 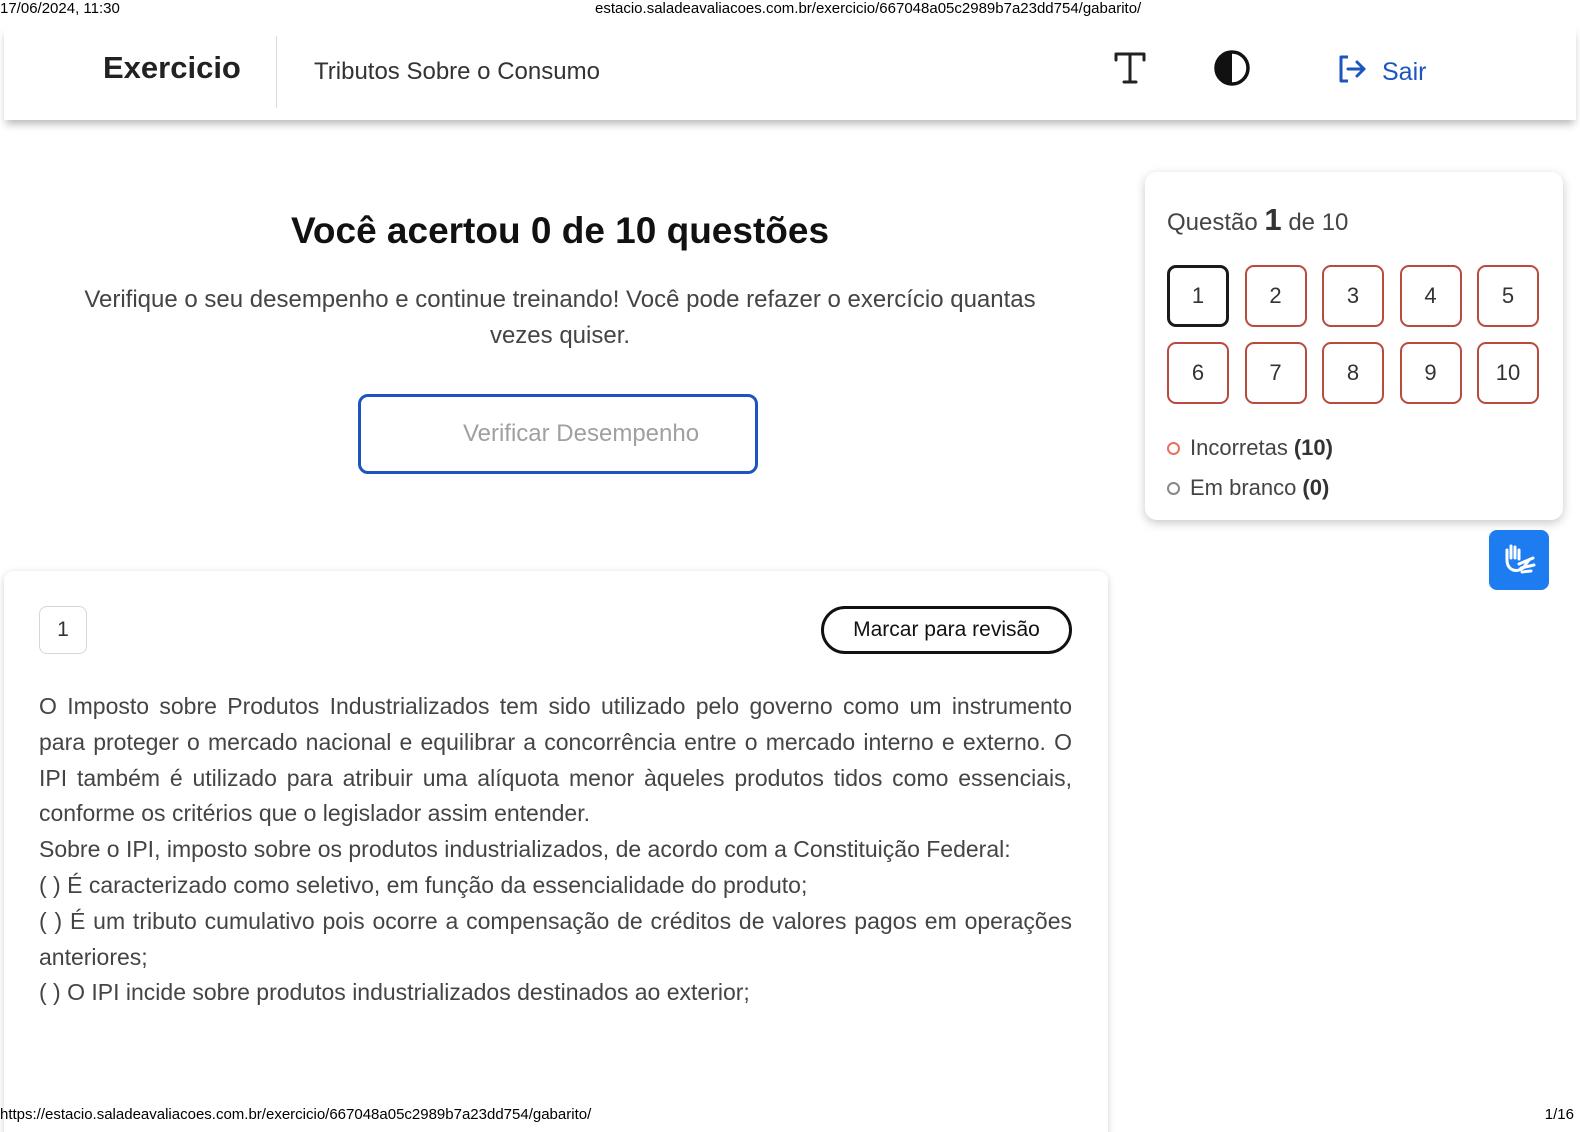 I want to click on navigator-legend: Incorretas (10) Em branco (0), so click(x=1250, y=468).